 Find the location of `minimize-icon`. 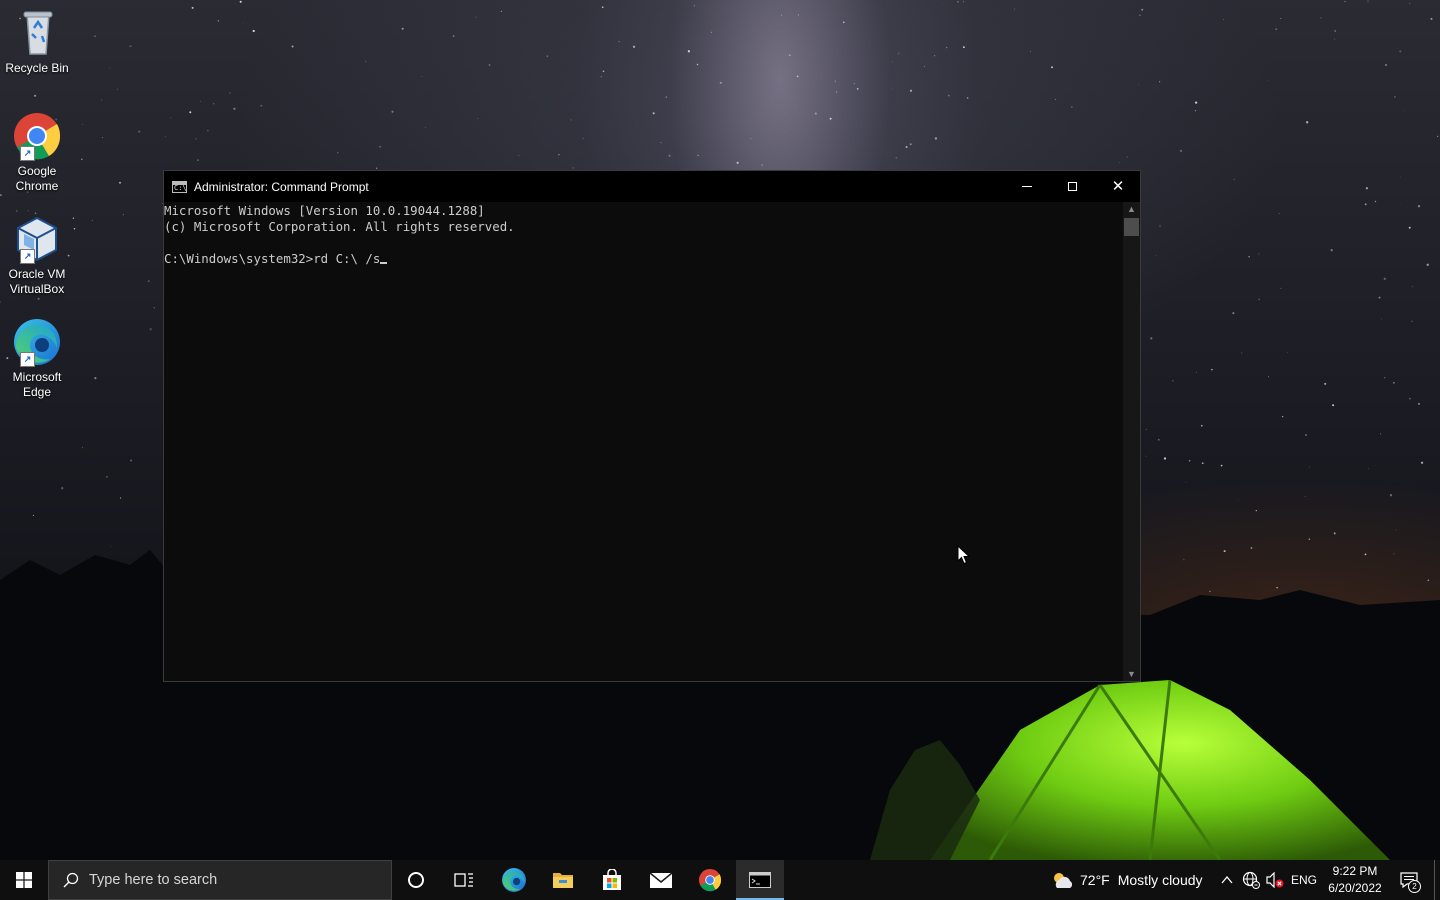

minimize-icon is located at coordinates (1027, 186).